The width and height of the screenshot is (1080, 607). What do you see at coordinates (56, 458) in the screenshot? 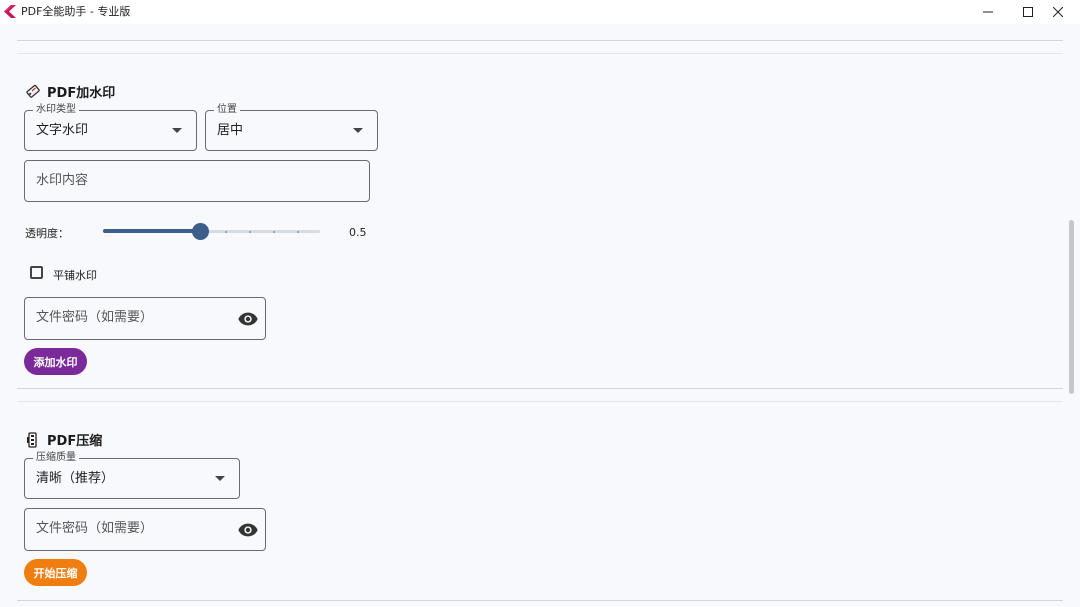
I see `compress-quality-label: 压缩质量` at bounding box center [56, 458].